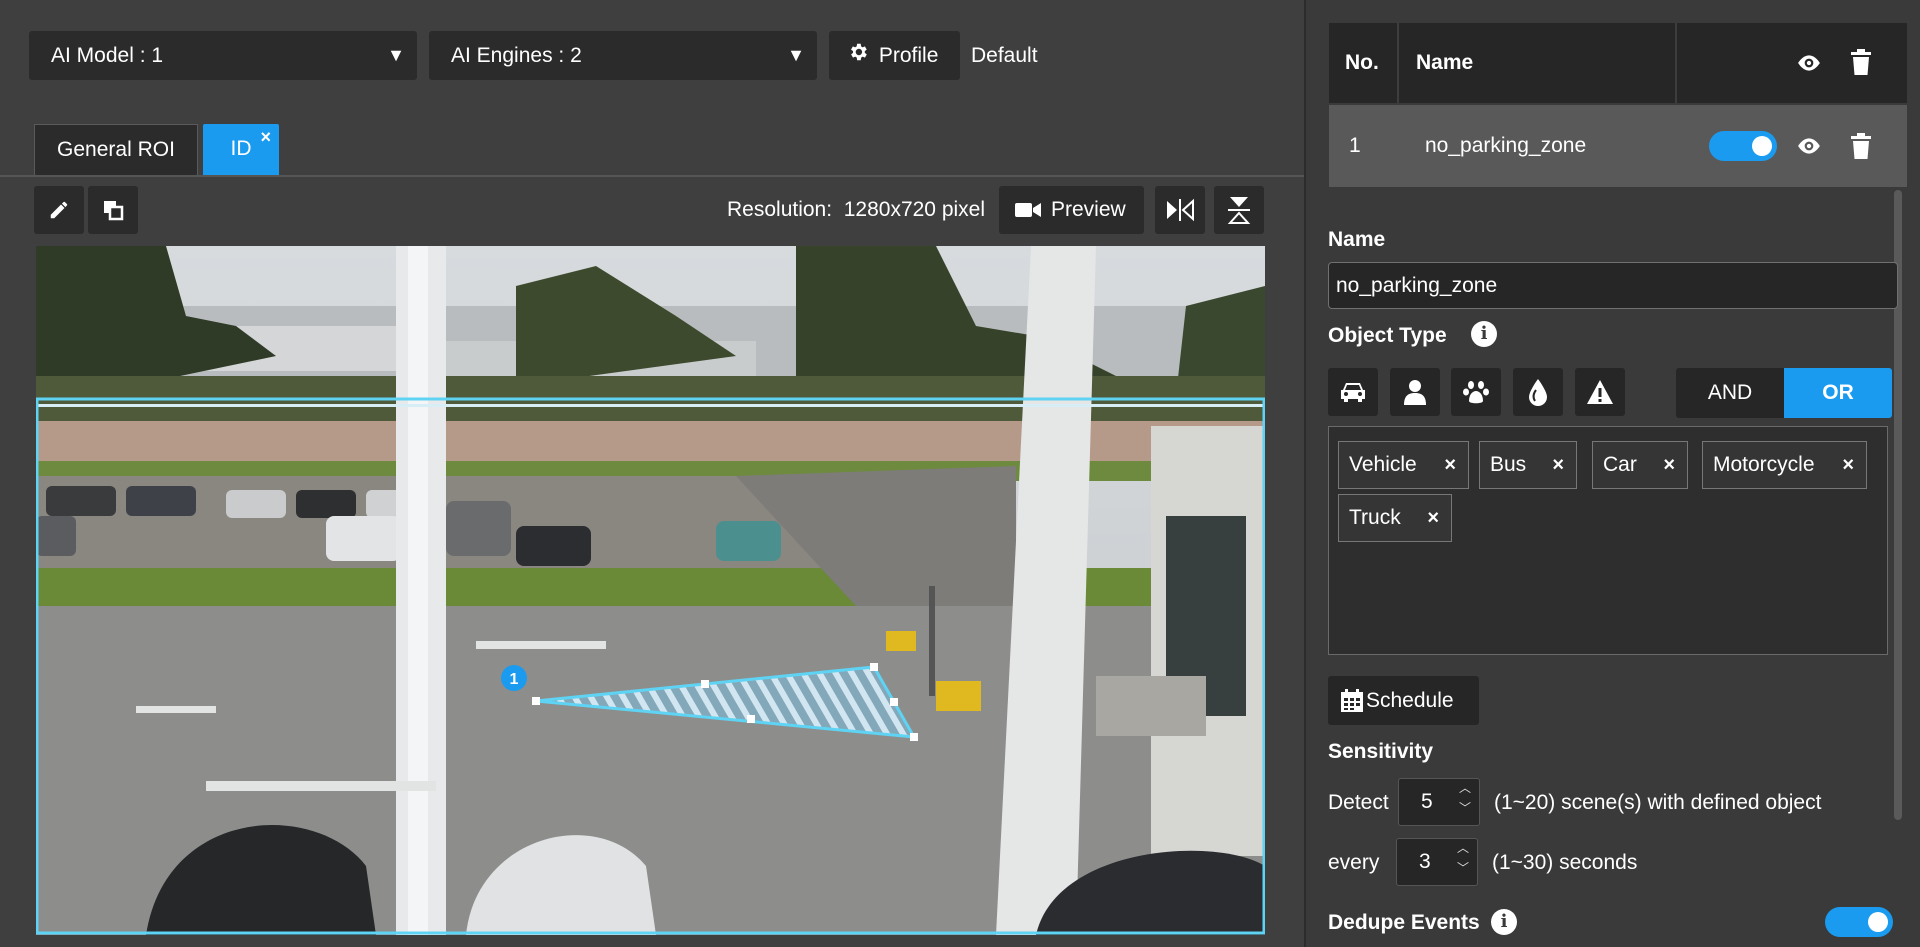  Describe the element at coordinates (1357, 239) in the screenshot. I see `name-label: Name` at that location.